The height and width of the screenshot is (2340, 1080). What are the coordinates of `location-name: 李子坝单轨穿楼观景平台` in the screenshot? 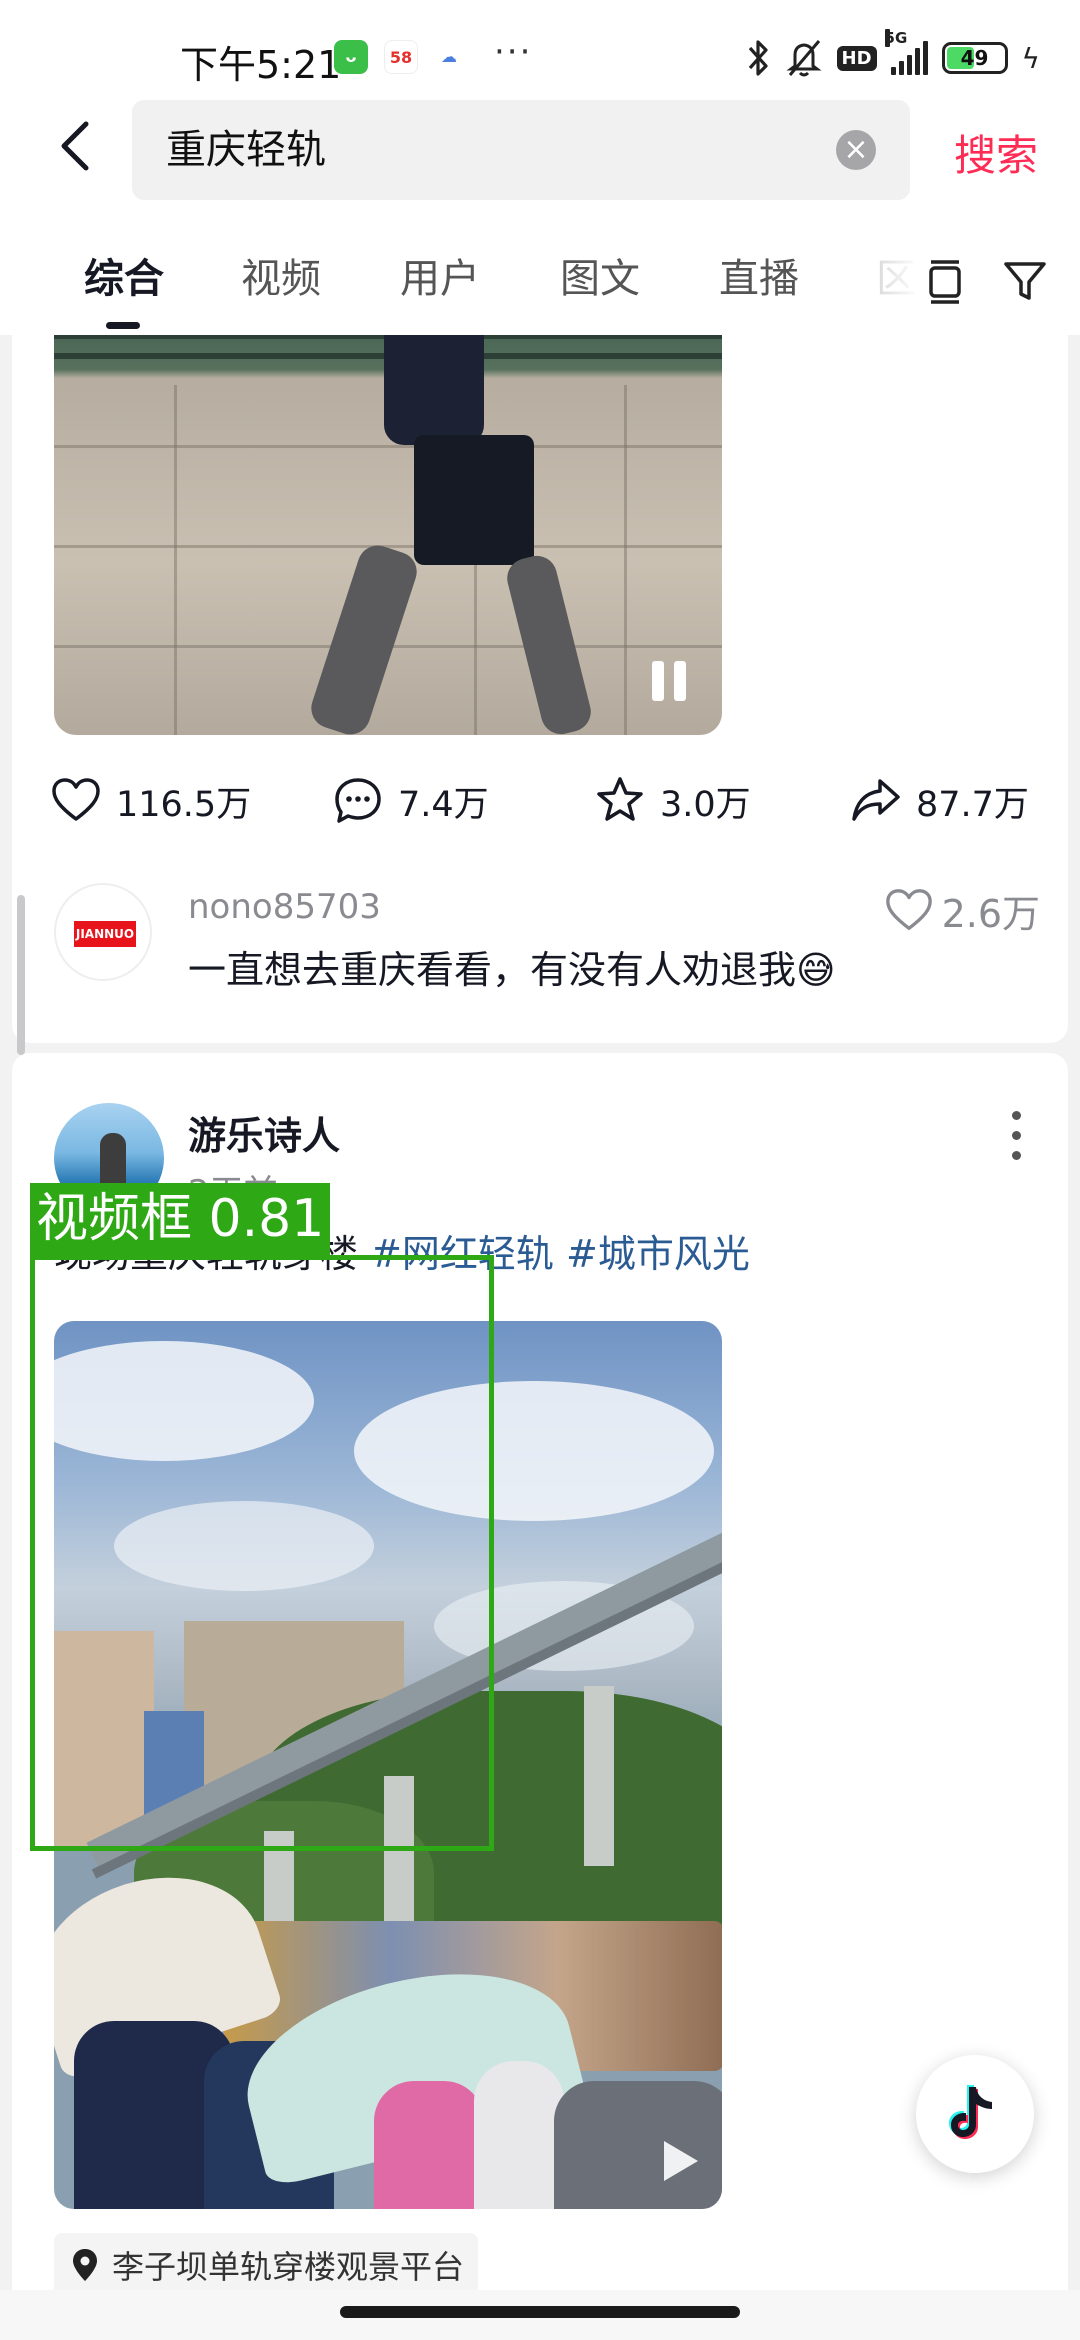 It's located at (288, 2267).